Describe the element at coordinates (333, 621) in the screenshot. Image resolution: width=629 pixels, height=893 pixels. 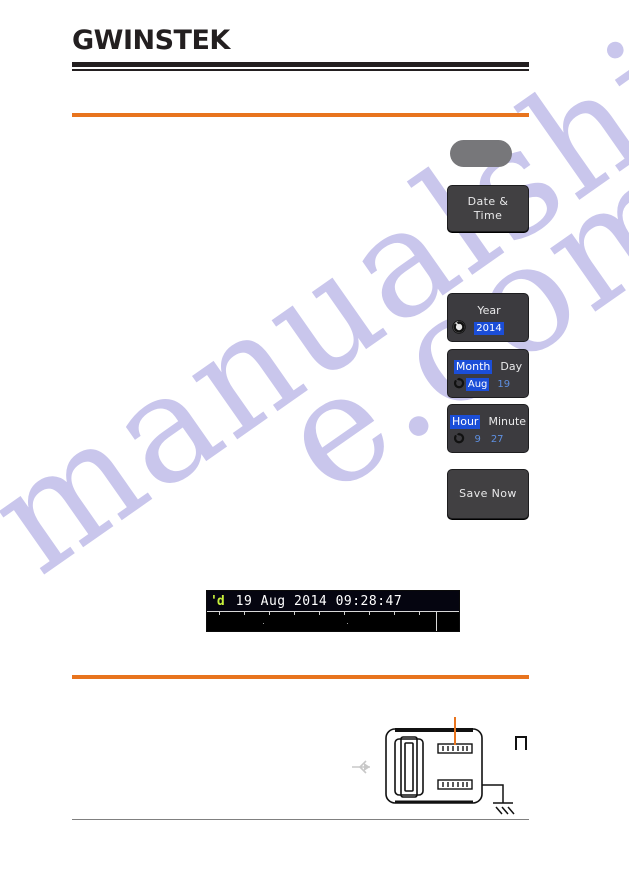
I see `scope-graticule` at that location.